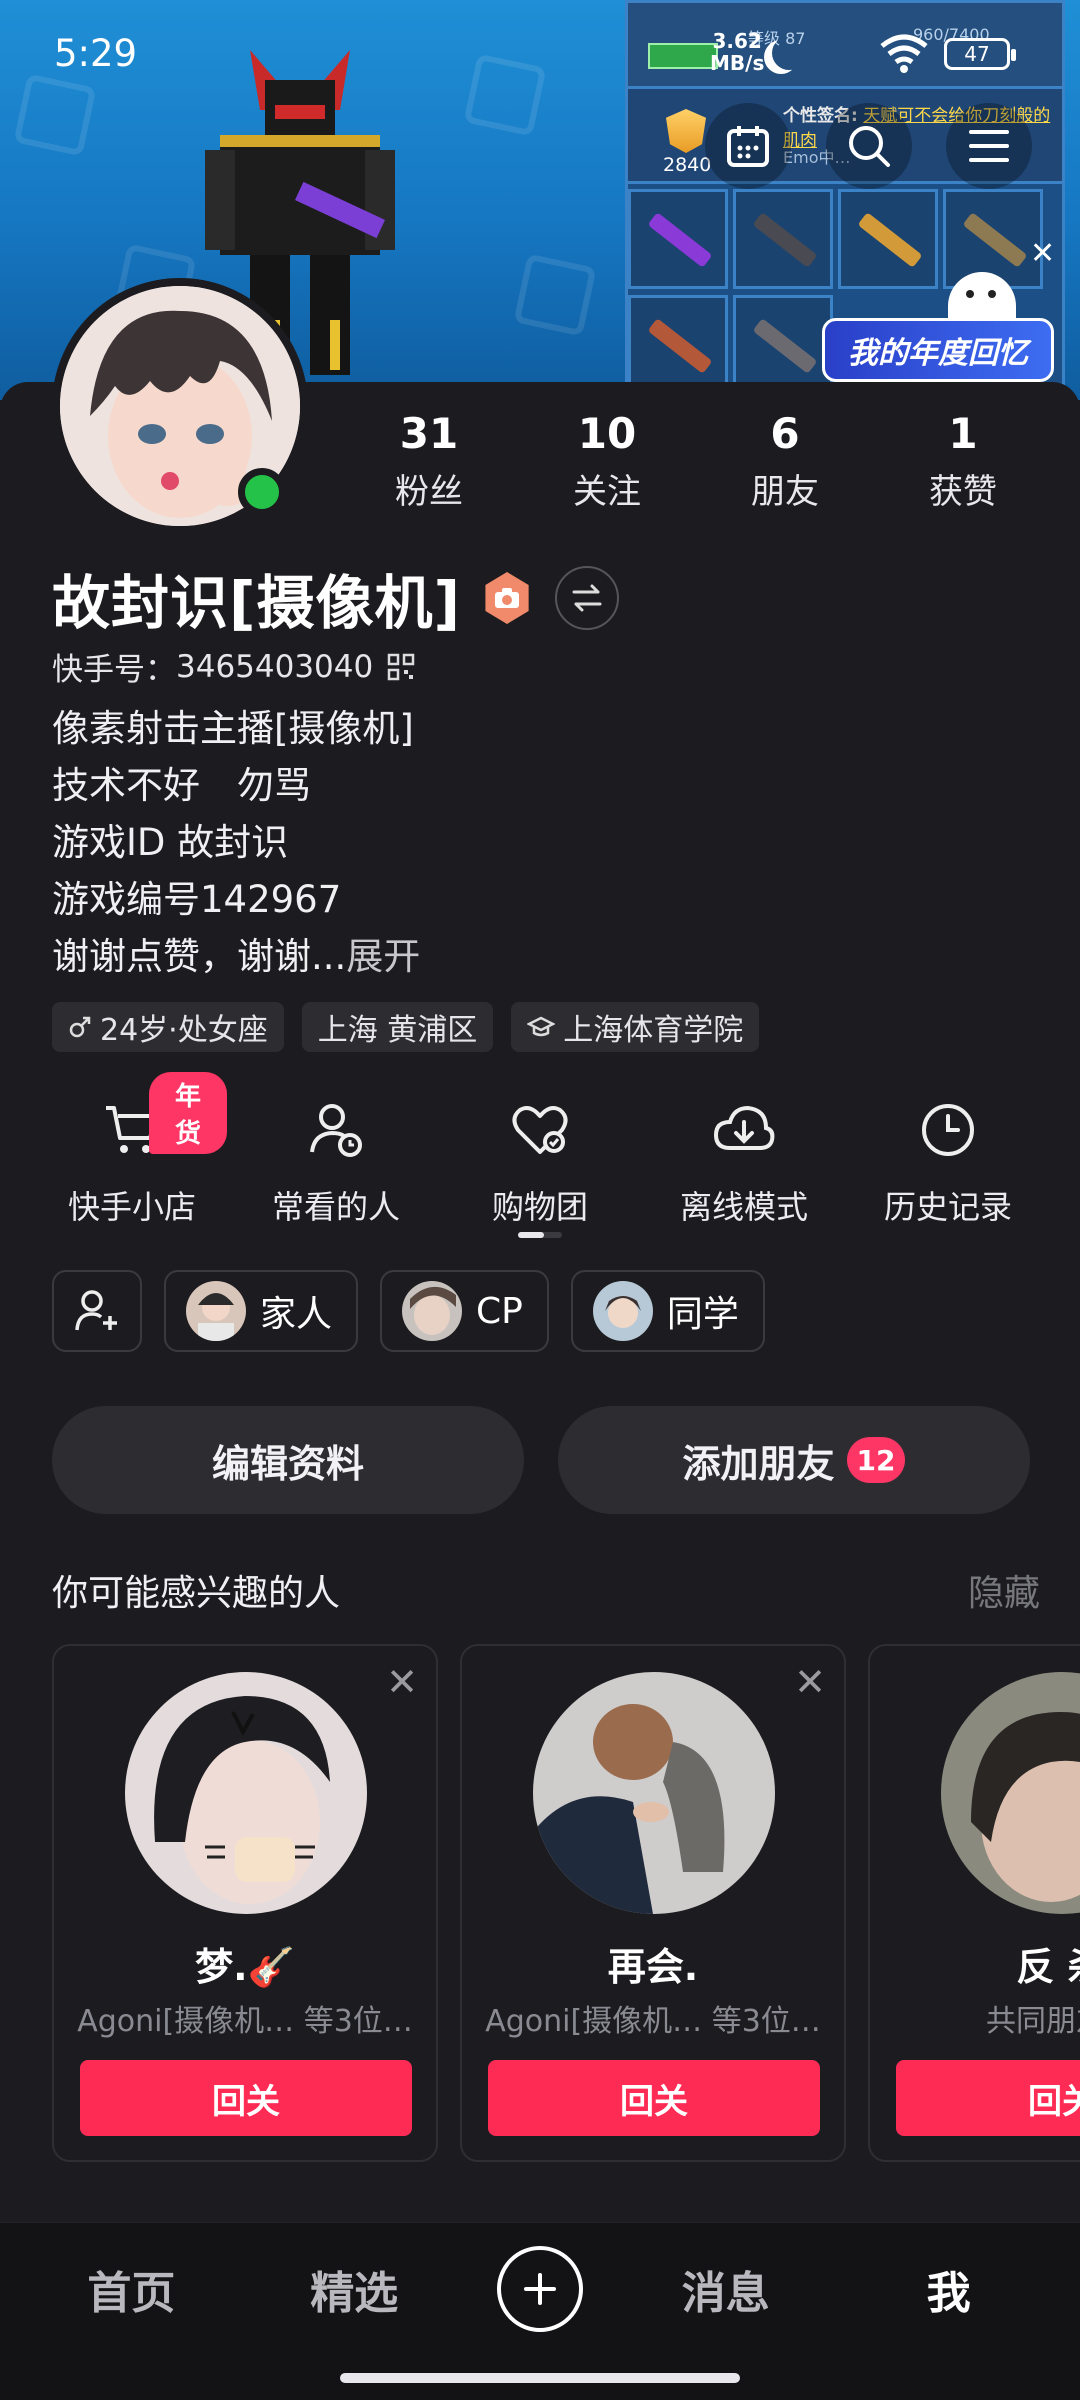 This screenshot has height=2400, width=1080. Describe the element at coordinates (499, 1311) in the screenshot. I see `relation-label: CP` at that location.